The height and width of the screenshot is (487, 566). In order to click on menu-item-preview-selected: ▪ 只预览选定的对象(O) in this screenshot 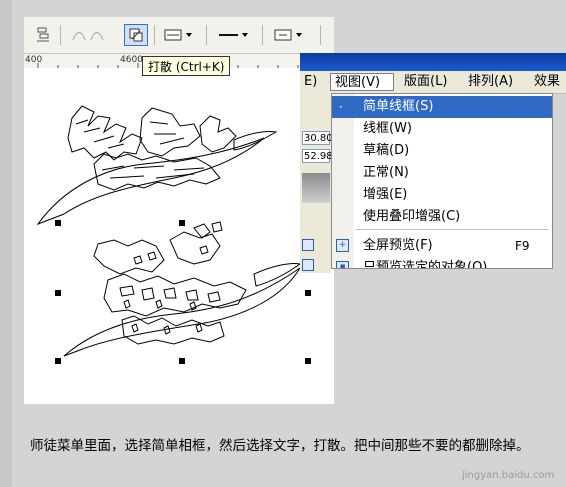, I will do `click(442, 263)`.